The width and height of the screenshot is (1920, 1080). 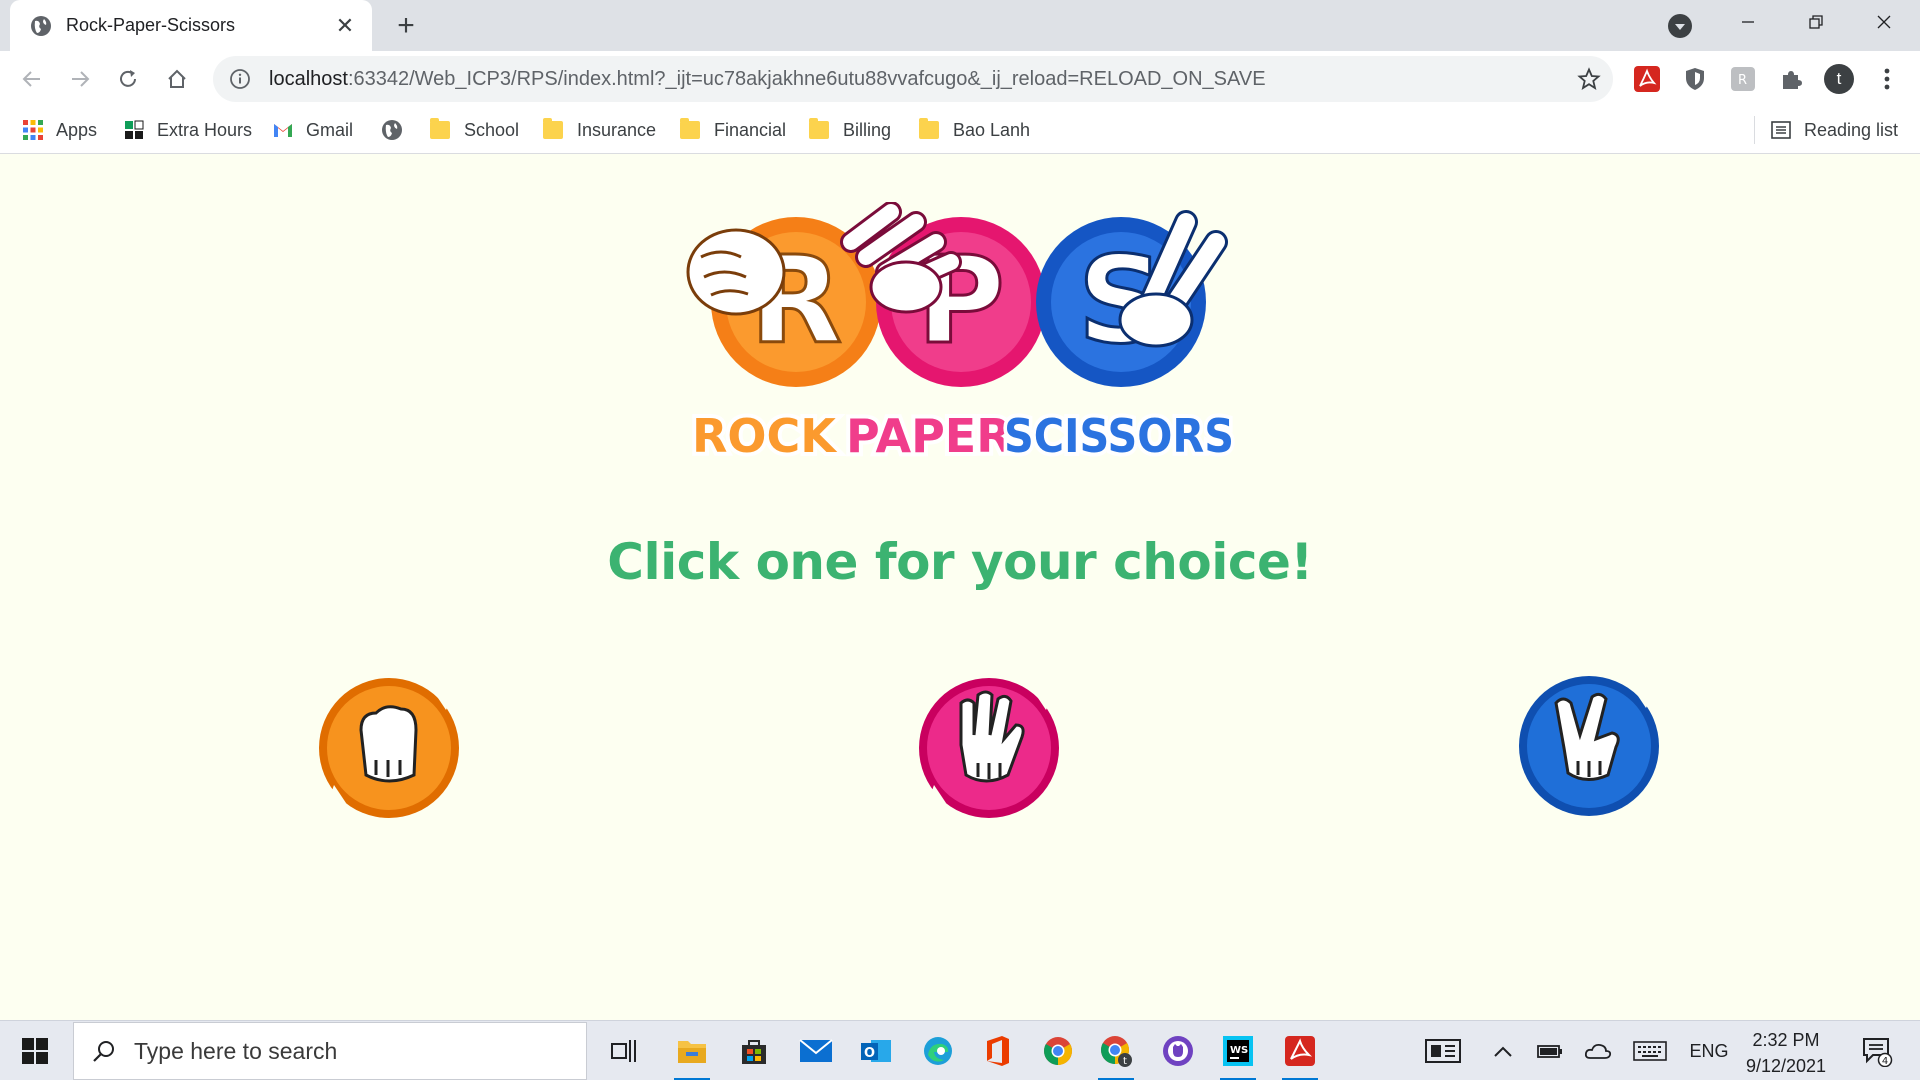 I want to click on scissors-choice-button, so click(x=1589, y=746).